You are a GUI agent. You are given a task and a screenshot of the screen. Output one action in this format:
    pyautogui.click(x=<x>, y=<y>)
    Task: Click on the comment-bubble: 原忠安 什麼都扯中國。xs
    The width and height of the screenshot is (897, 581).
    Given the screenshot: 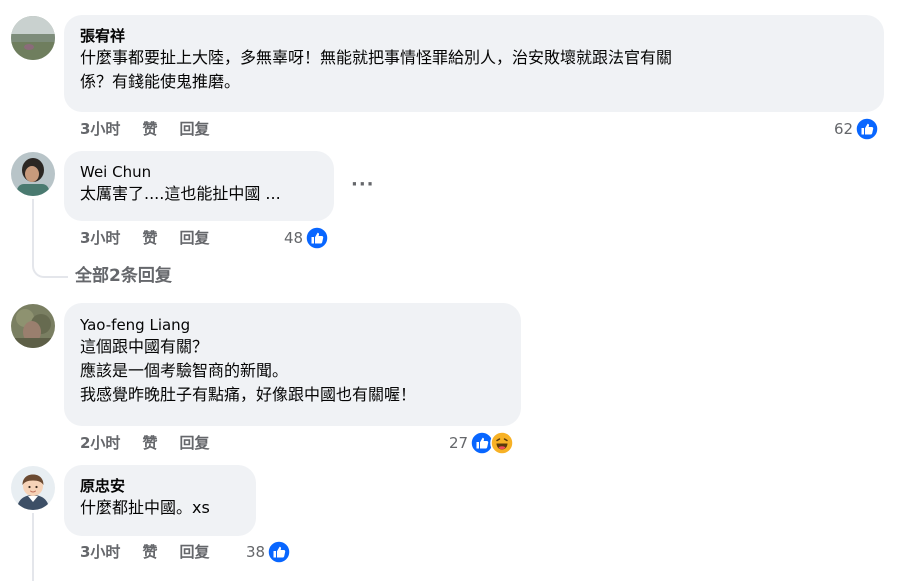 What is the action you would take?
    pyautogui.click(x=160, y=500)
    